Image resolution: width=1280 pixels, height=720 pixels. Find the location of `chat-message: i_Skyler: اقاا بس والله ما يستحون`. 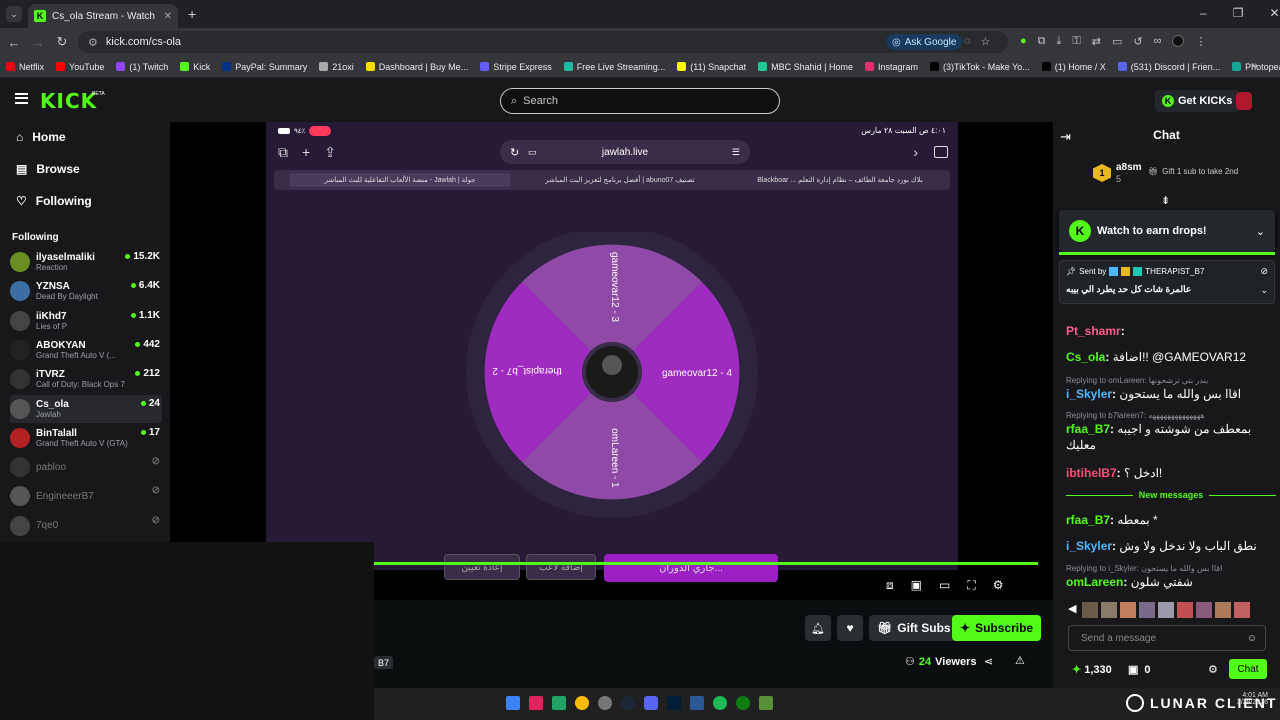

chat-message: i_Skyler: اقاا بس والله ما يستحون is located at coordinates (1171, 394).